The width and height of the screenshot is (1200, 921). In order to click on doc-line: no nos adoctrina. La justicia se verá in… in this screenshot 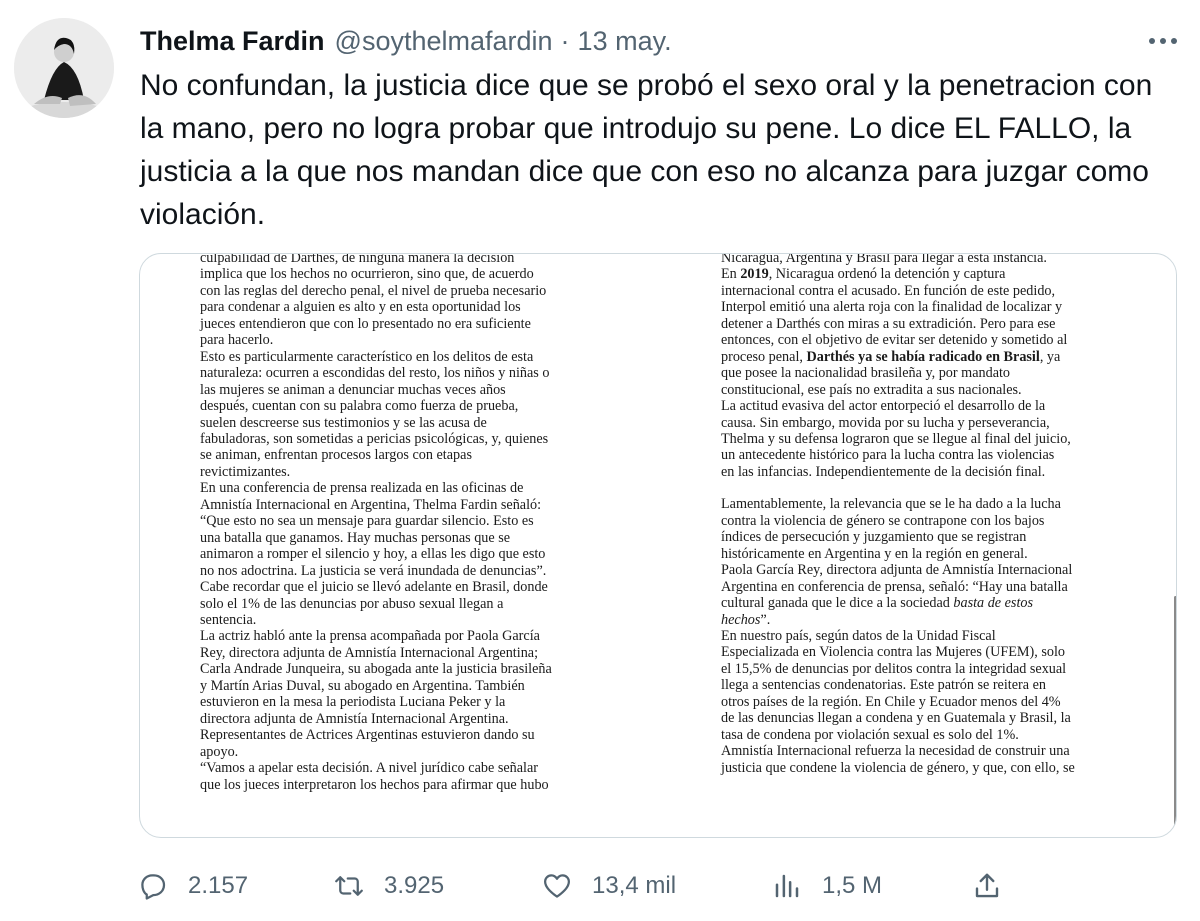, I will do `click(373, 570)`.